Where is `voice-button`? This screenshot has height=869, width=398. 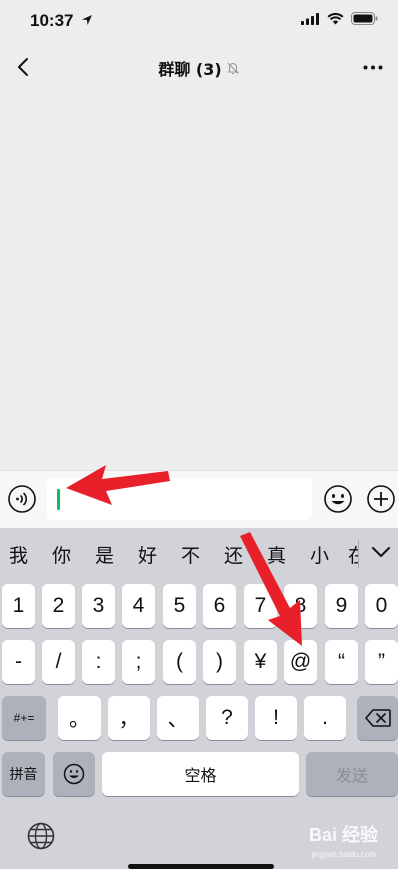
voice-button is located at coordinates (22, 499).